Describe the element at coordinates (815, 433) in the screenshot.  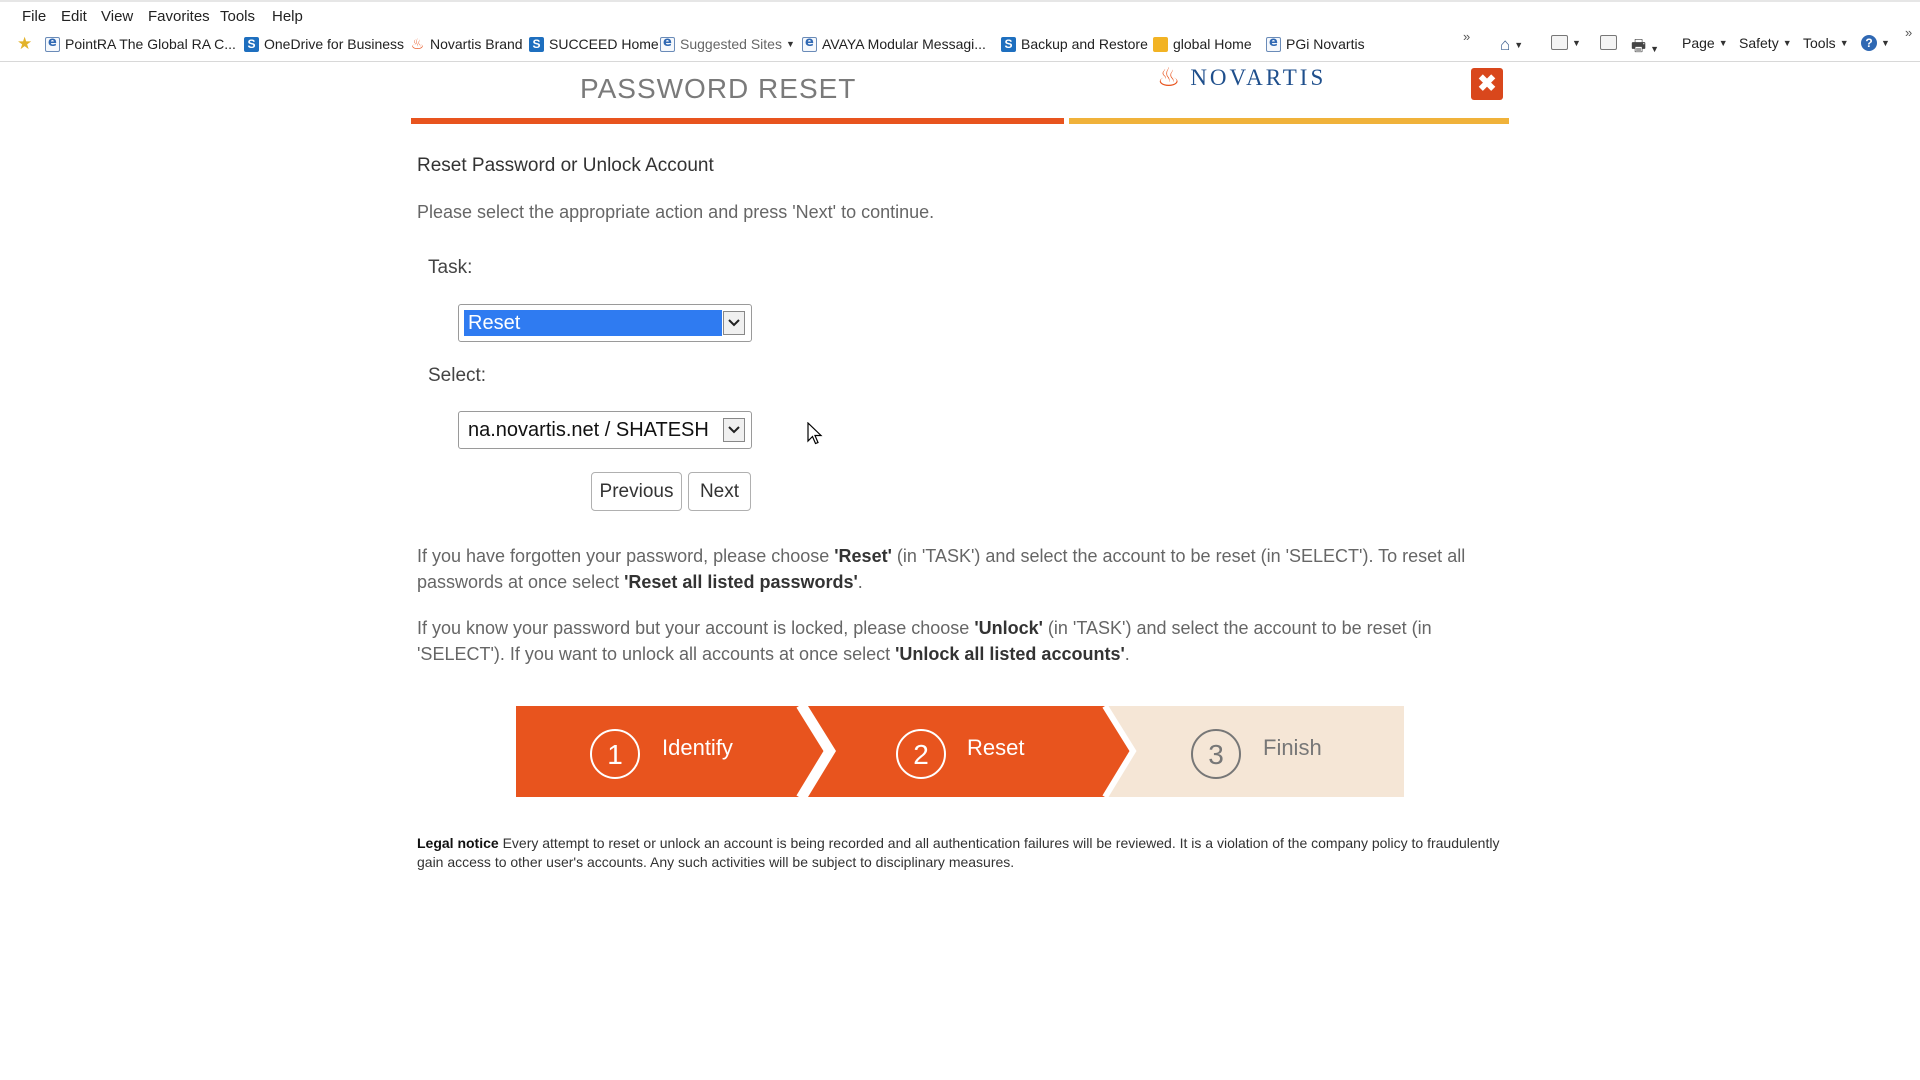
I see `mouse-cursor-icon` at that location.